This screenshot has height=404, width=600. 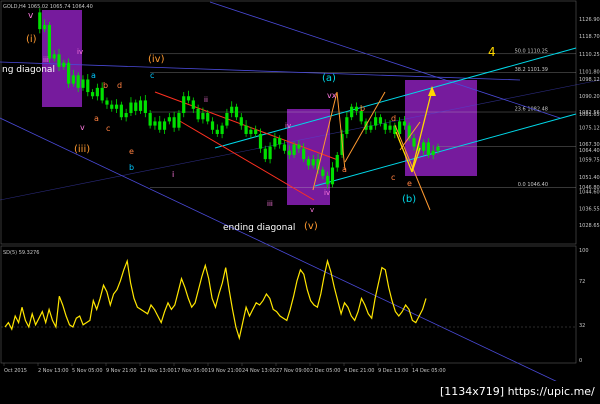 I want to click on time-tick-label: 27 Nov 09:00, so click(x=293, y=371).